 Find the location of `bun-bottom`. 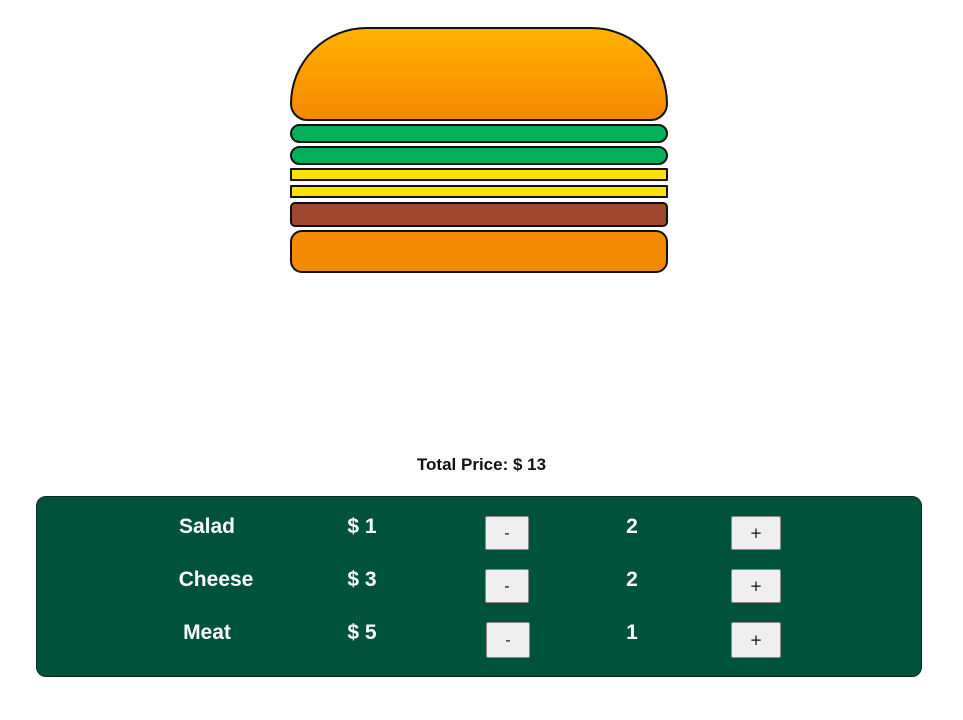

bun-bottom is located at coordinates (479, 251).